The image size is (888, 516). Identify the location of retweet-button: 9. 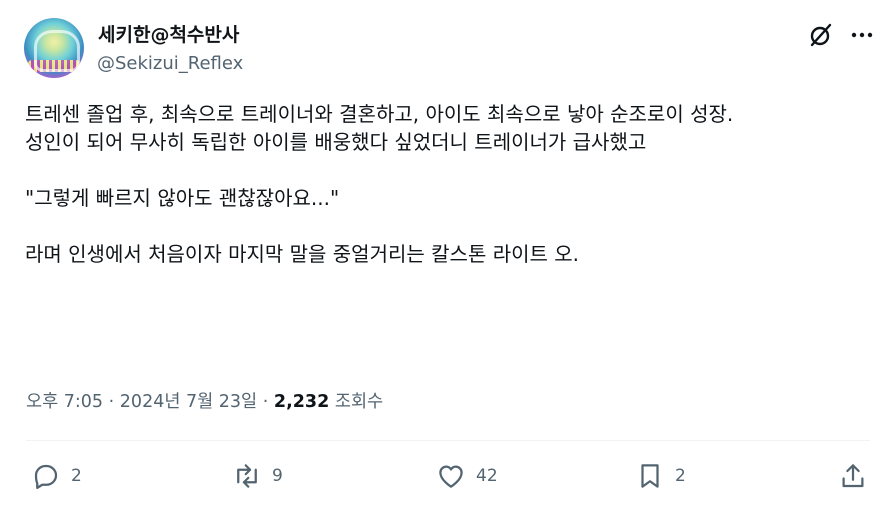
(257, 476).